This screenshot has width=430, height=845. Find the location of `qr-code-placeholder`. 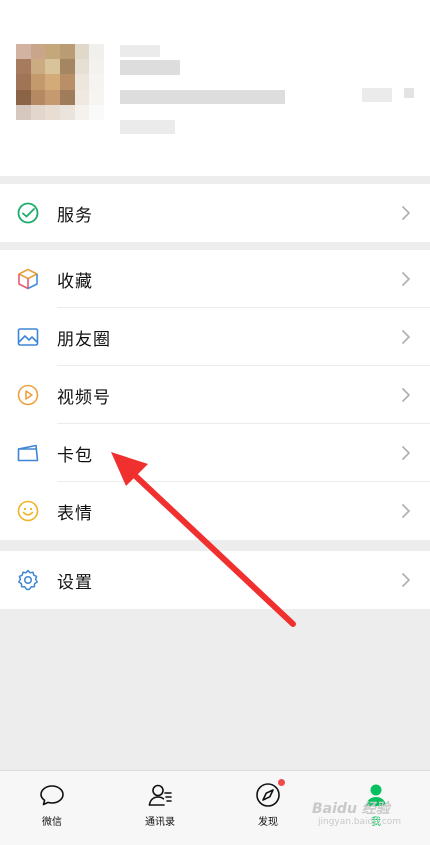

qr-code-placeholder is located at coordinates (377, 95).